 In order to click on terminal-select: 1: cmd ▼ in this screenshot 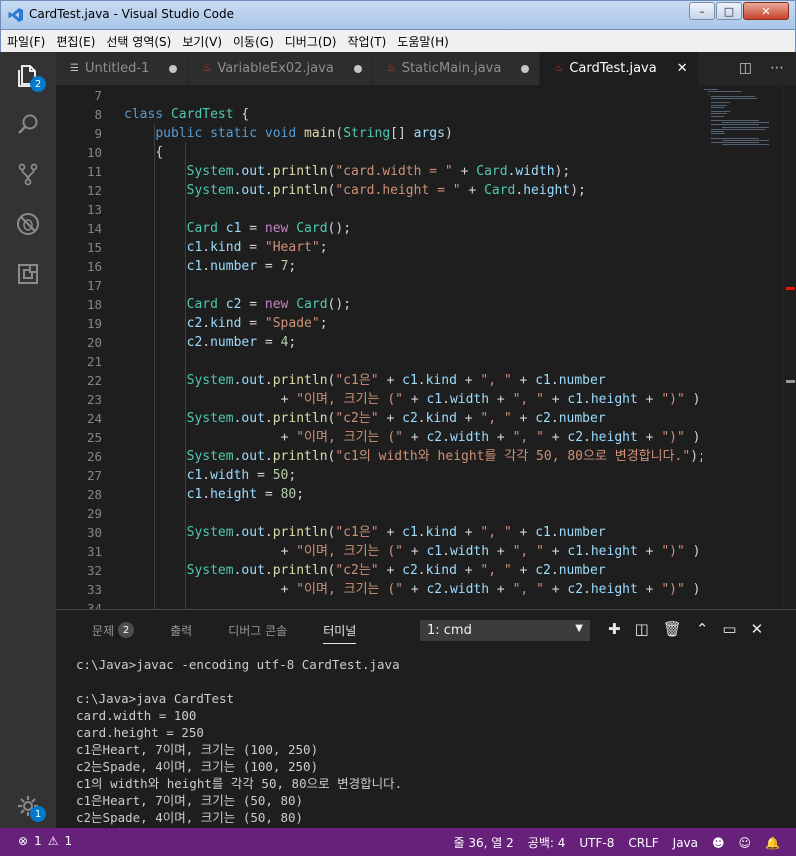, I will do `click(505, 630)`.